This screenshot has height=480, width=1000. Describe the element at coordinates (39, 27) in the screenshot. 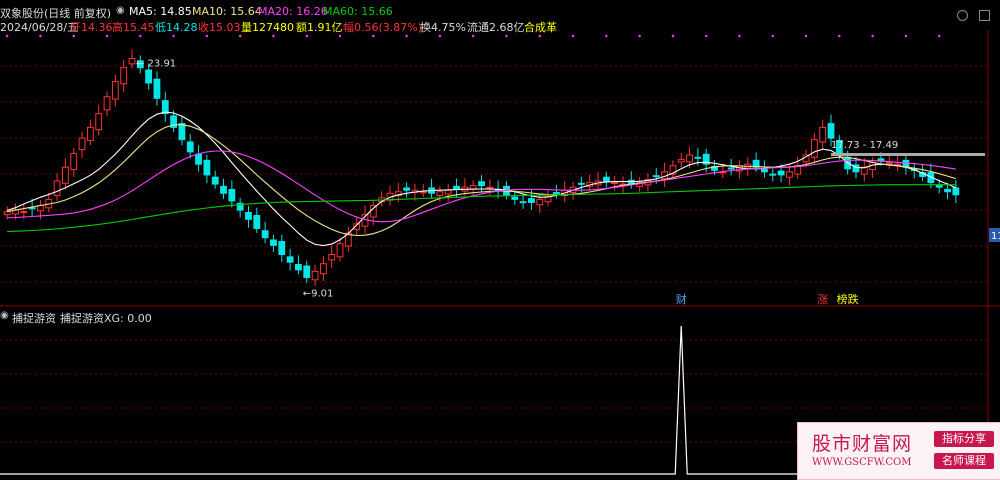

I see `quote-date: 2024/06/28/五` at that location.